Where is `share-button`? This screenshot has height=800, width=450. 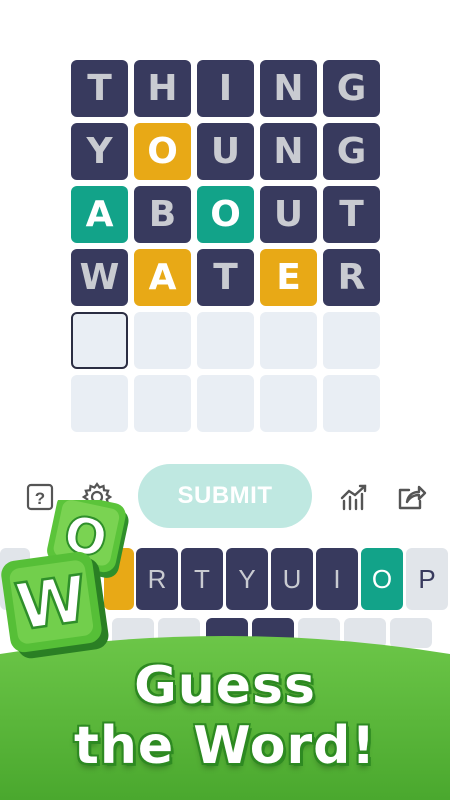
share-button is located at coordinates (411, 497).